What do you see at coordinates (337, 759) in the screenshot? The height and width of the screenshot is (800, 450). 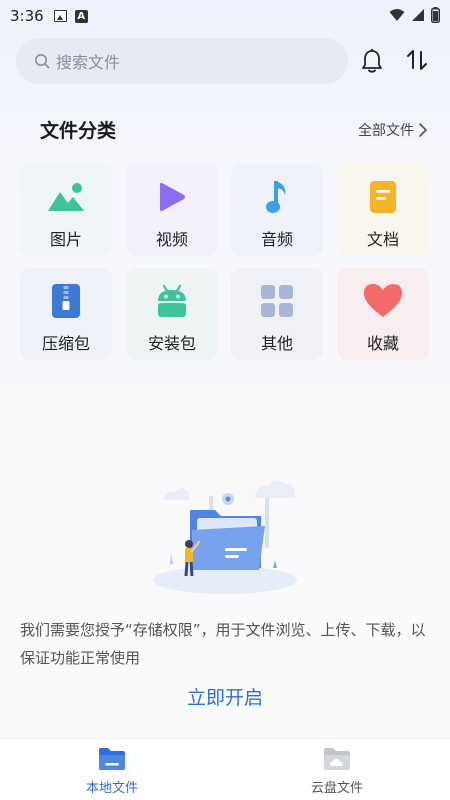 I see `cloud-folder-icon` at bounding box center [337, 759].